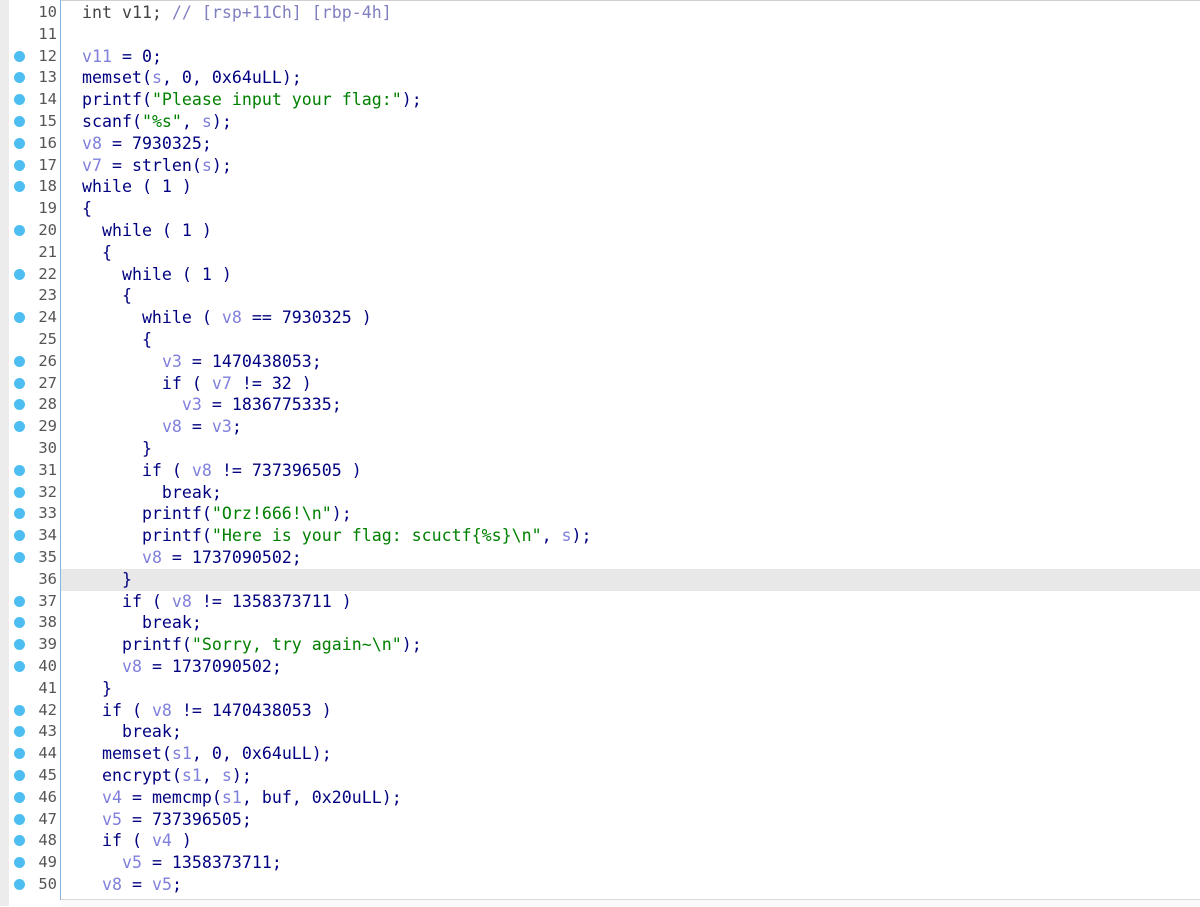 This screenshot has width=1200, height=907. Describe the element at coordinates (600, 57) in the screenshot. I see `code-line: 12 v11 = 0;` at that location.